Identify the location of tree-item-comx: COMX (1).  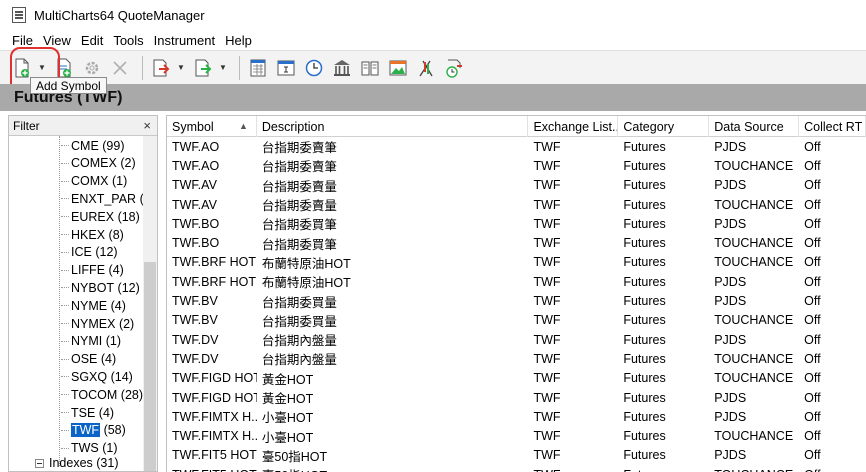
(94, 181).